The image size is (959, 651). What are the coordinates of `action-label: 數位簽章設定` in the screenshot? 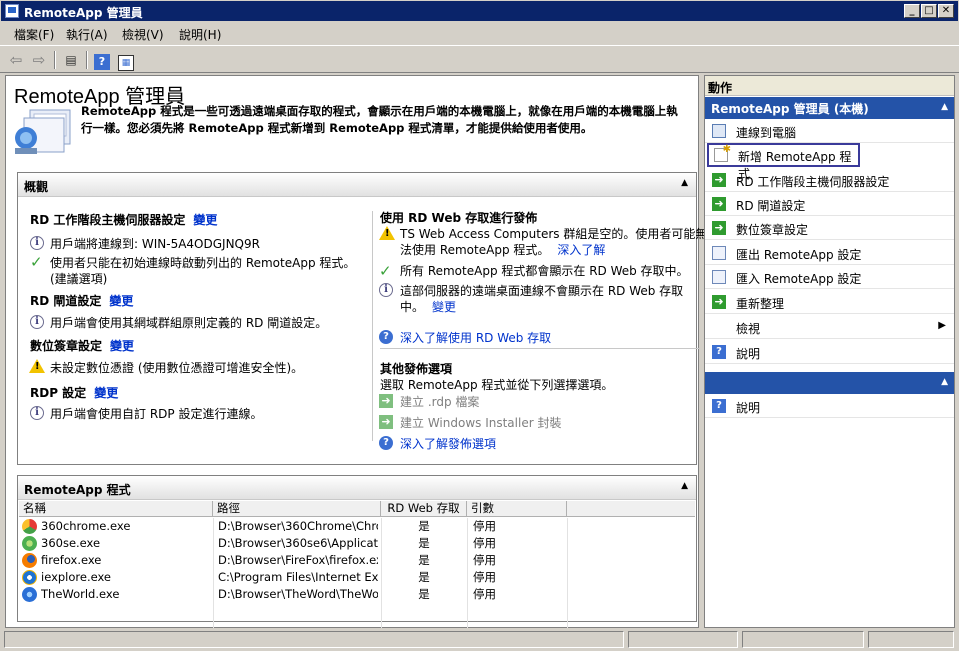 It's located at (772, 230).